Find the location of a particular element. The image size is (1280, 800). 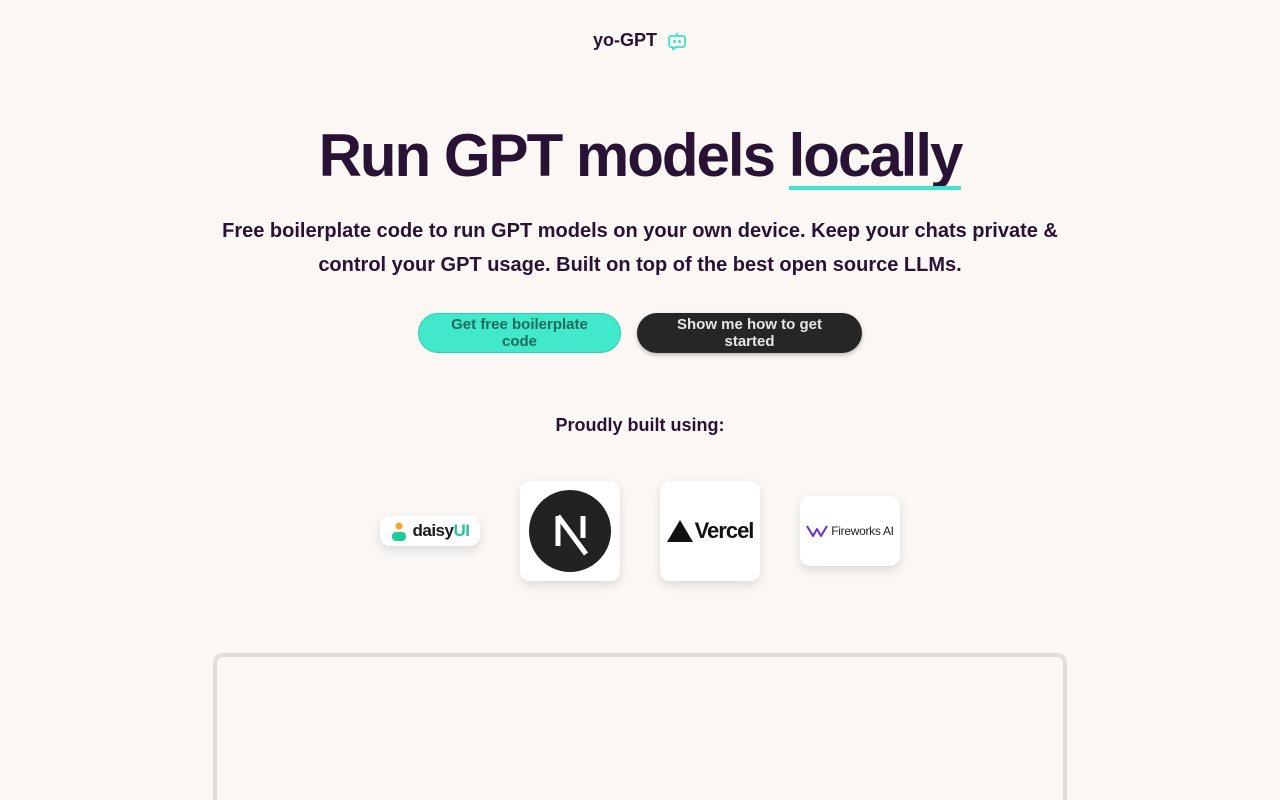

hero-title-main: Run GPT models is located at coordinates (553, 155).